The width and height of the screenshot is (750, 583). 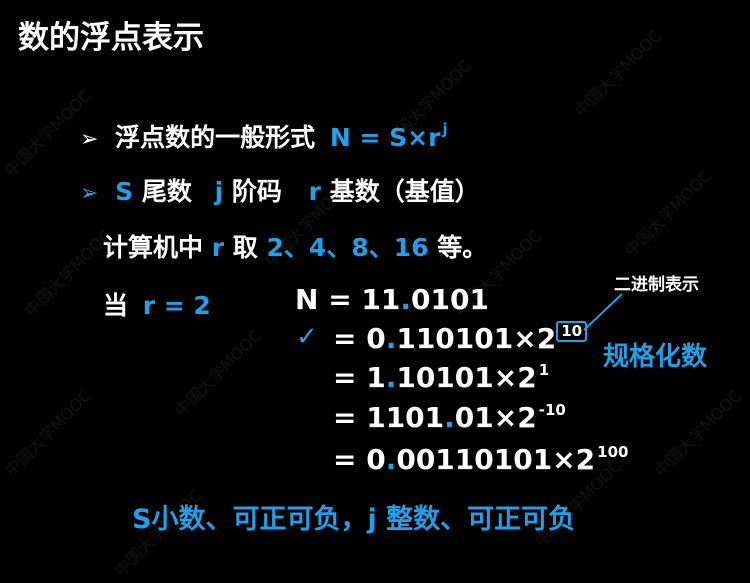 What do you see at coordinates (474, 459) in the screenshot?
I see `equation-frac: 00110101` at bounding box center [474, 459].